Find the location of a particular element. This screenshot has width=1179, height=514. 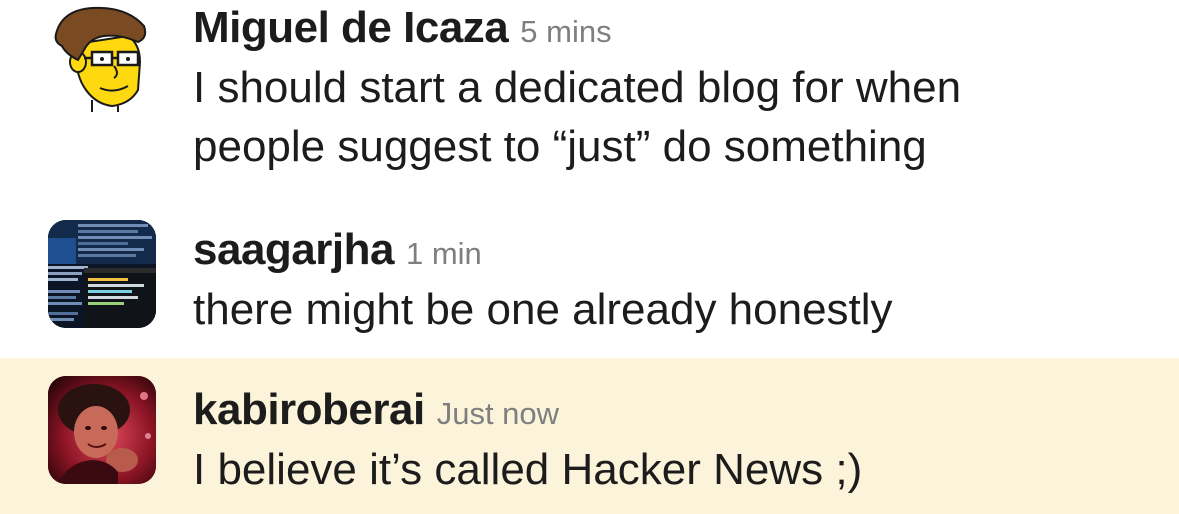

message-text: I believe it’s called Hacker News ;) is located at coordinates (528, 469).